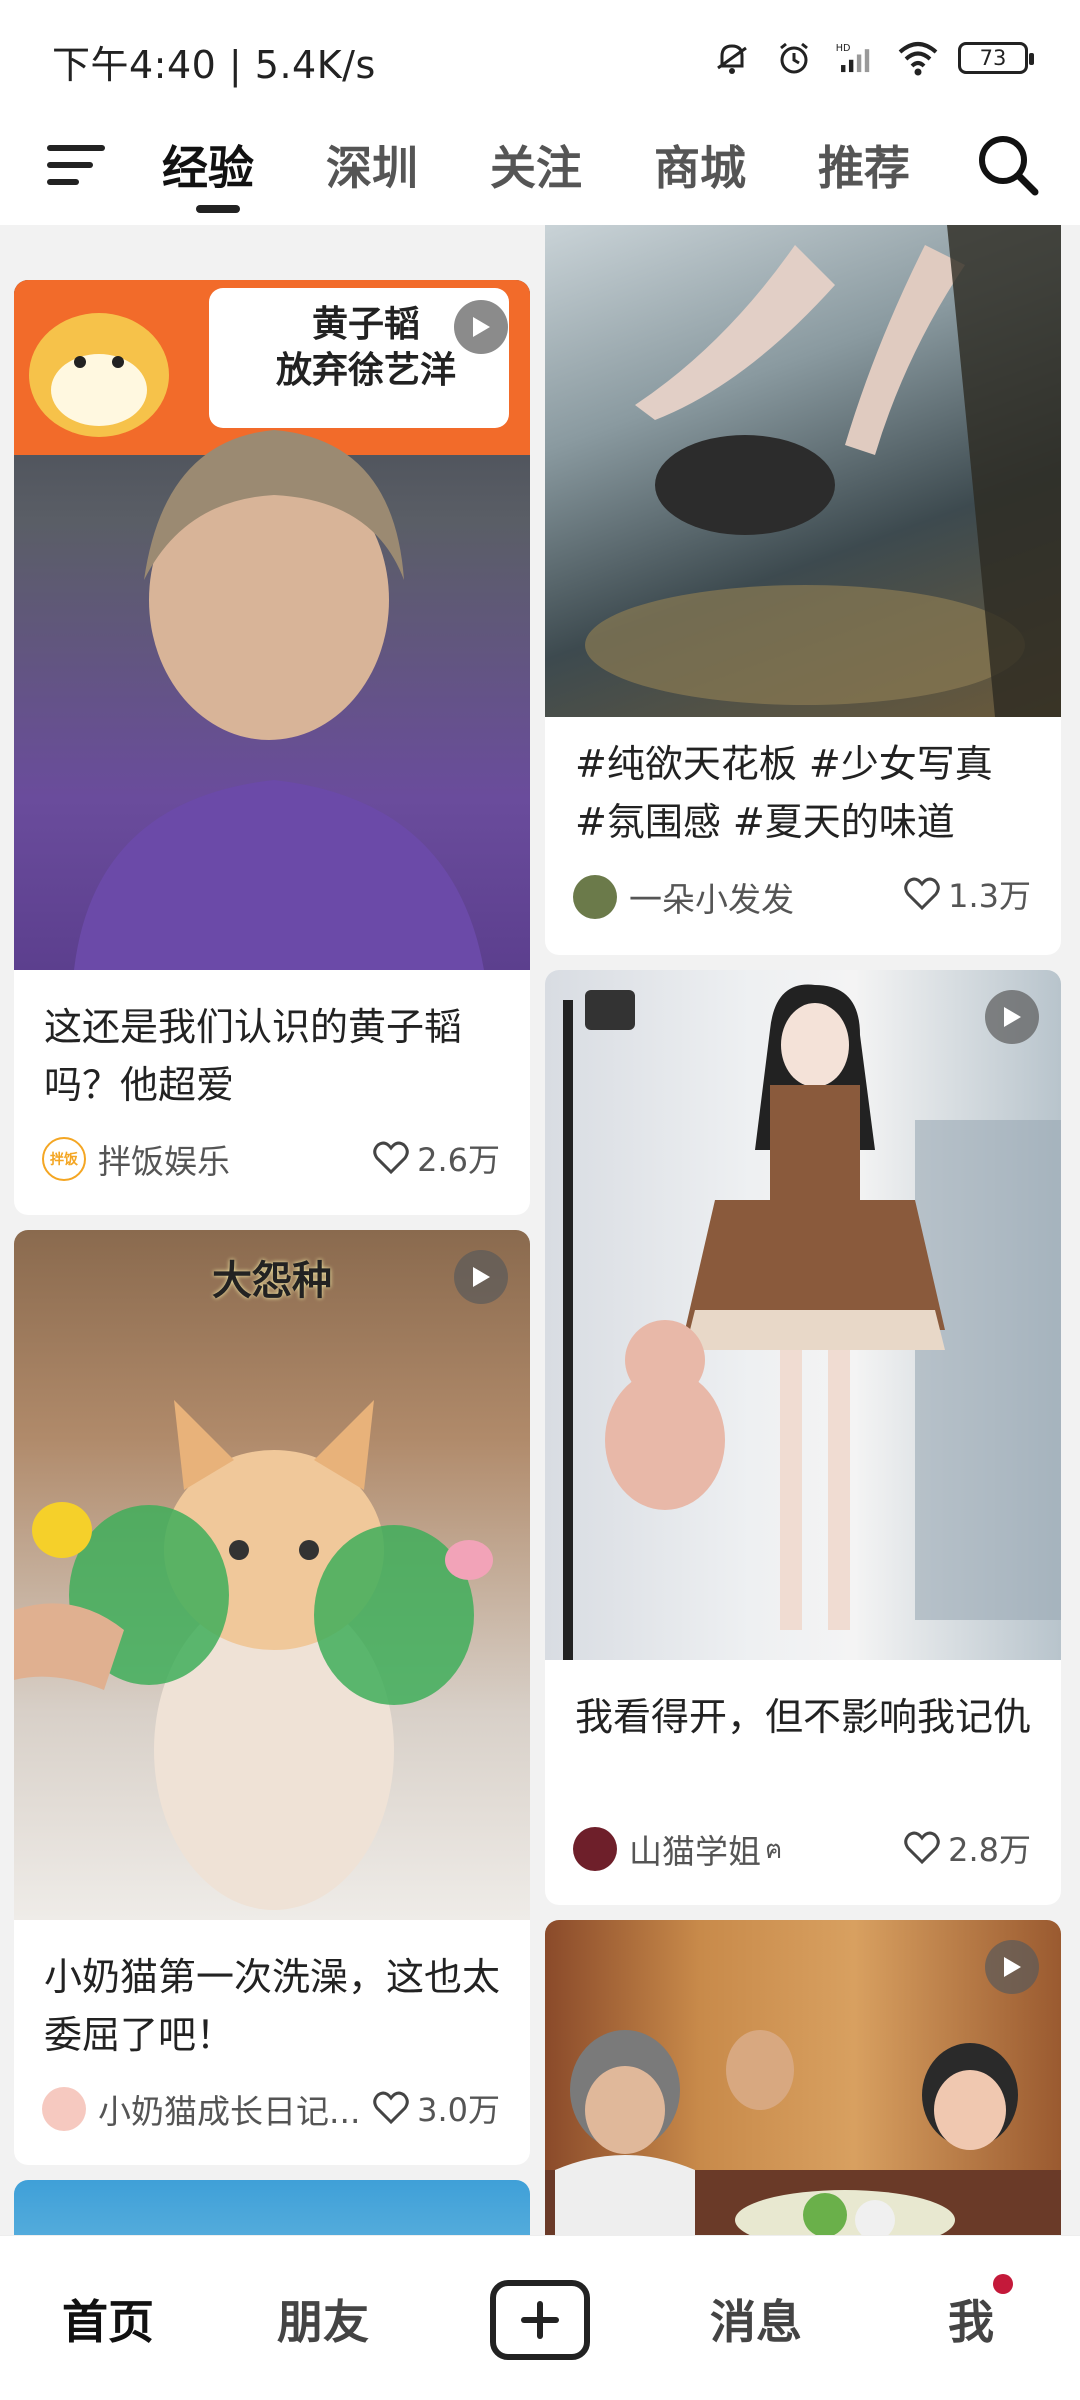 This screenshot has width=1080, height=2400. I want to click on active-tab-indicator, so click(218, 209).